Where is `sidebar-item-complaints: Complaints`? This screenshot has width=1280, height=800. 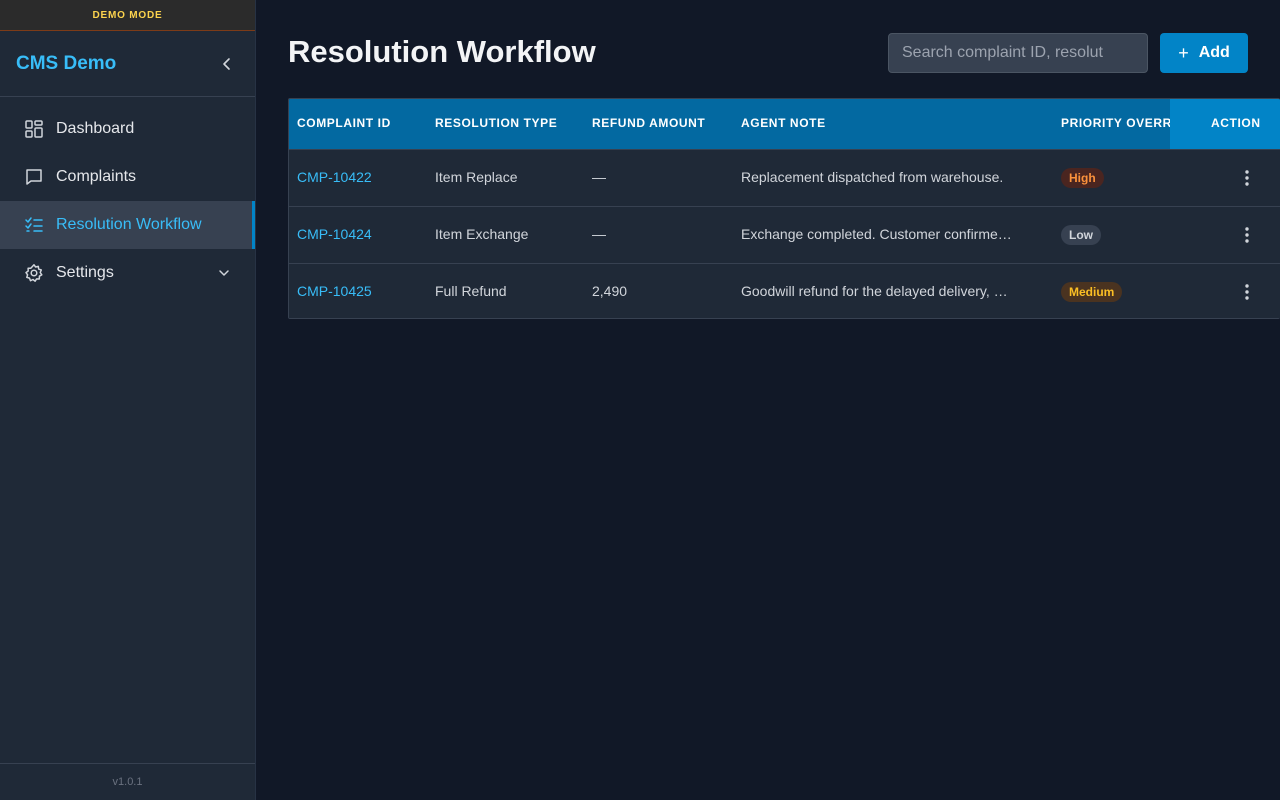 sidebar-item-complaints: Complaints is located at coordinates (127, 177).